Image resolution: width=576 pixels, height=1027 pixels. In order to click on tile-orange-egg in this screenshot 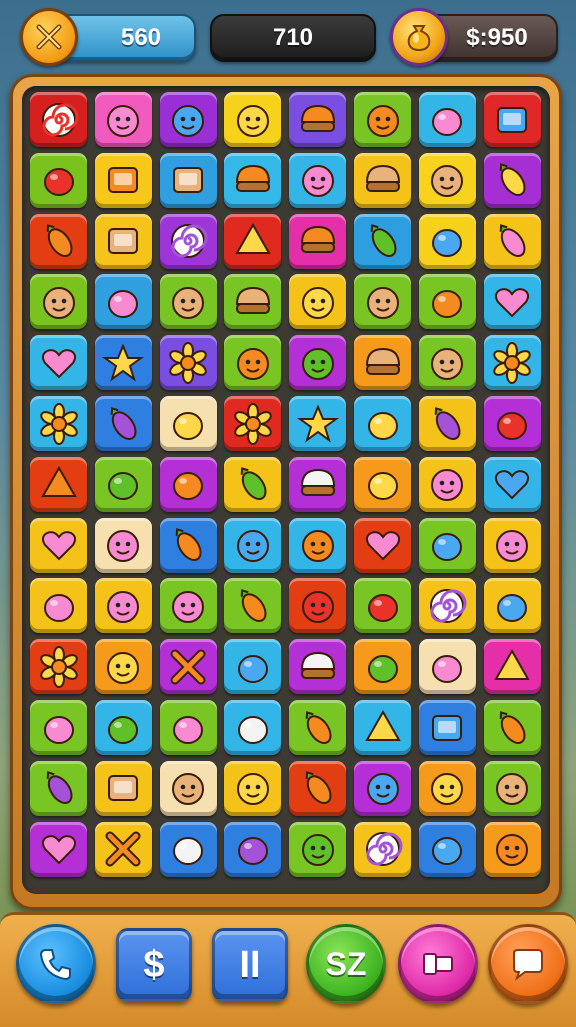, I will do `click(123, 302)`.